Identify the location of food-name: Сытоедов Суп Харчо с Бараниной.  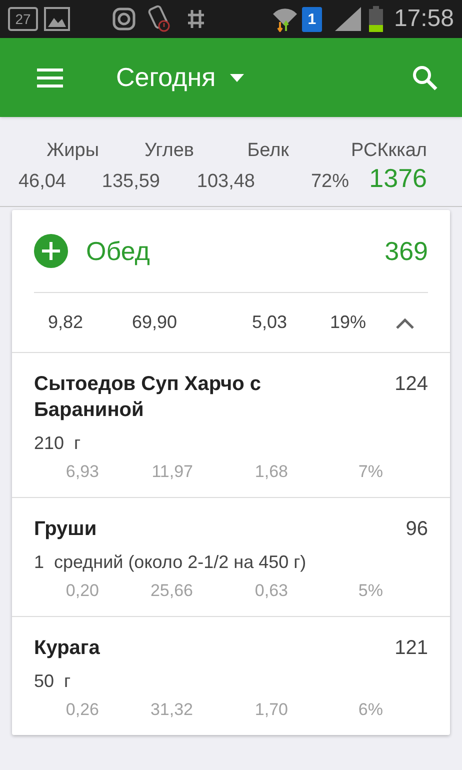
(148, 397).